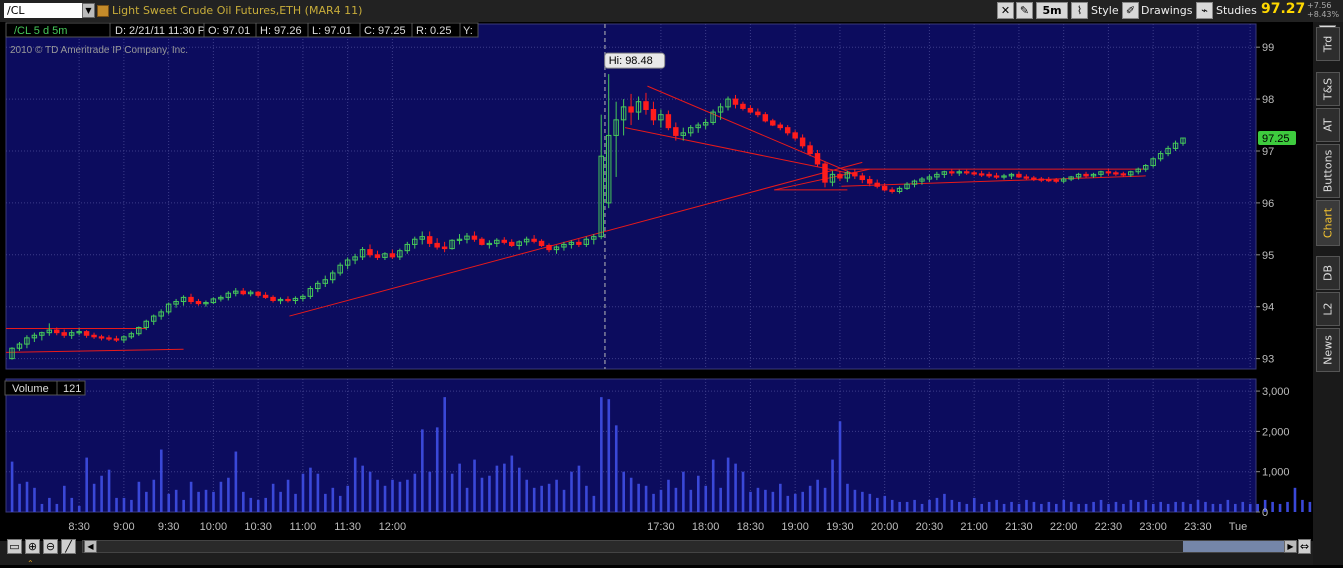 This screenshot has height=568, width=1343. Describe the element at coordinates (1079, 10) in the screenshot. I see `style-icon: ⌇` at that location.